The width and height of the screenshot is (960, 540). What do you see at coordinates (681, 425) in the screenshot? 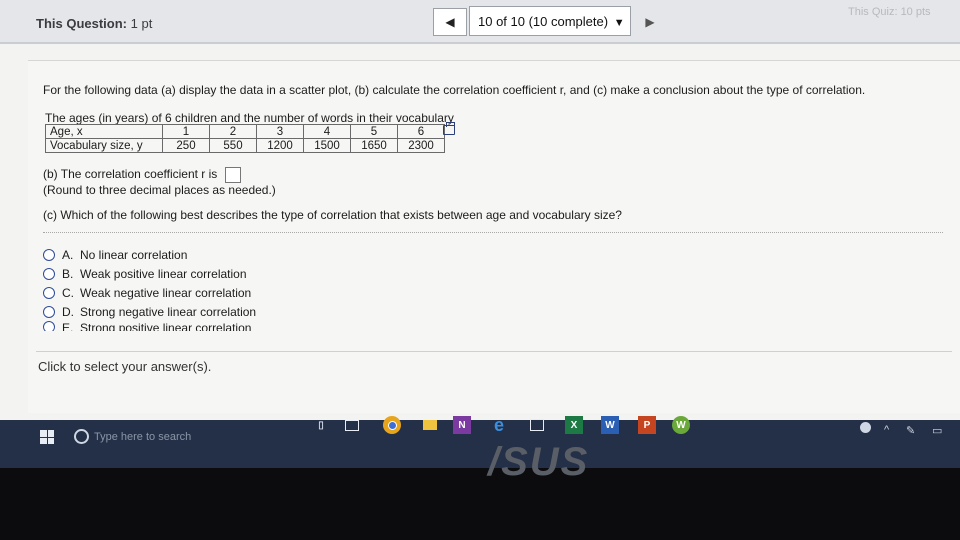
I see `app-w-icon: W` at bounding box center [681, 425].